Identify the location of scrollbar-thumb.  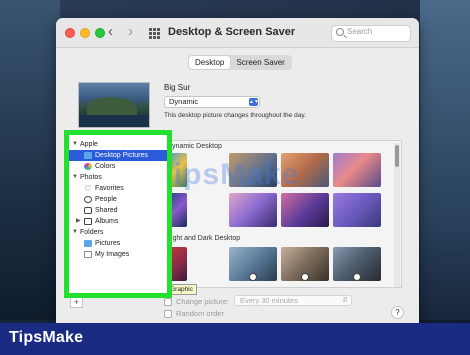
(397, 156).